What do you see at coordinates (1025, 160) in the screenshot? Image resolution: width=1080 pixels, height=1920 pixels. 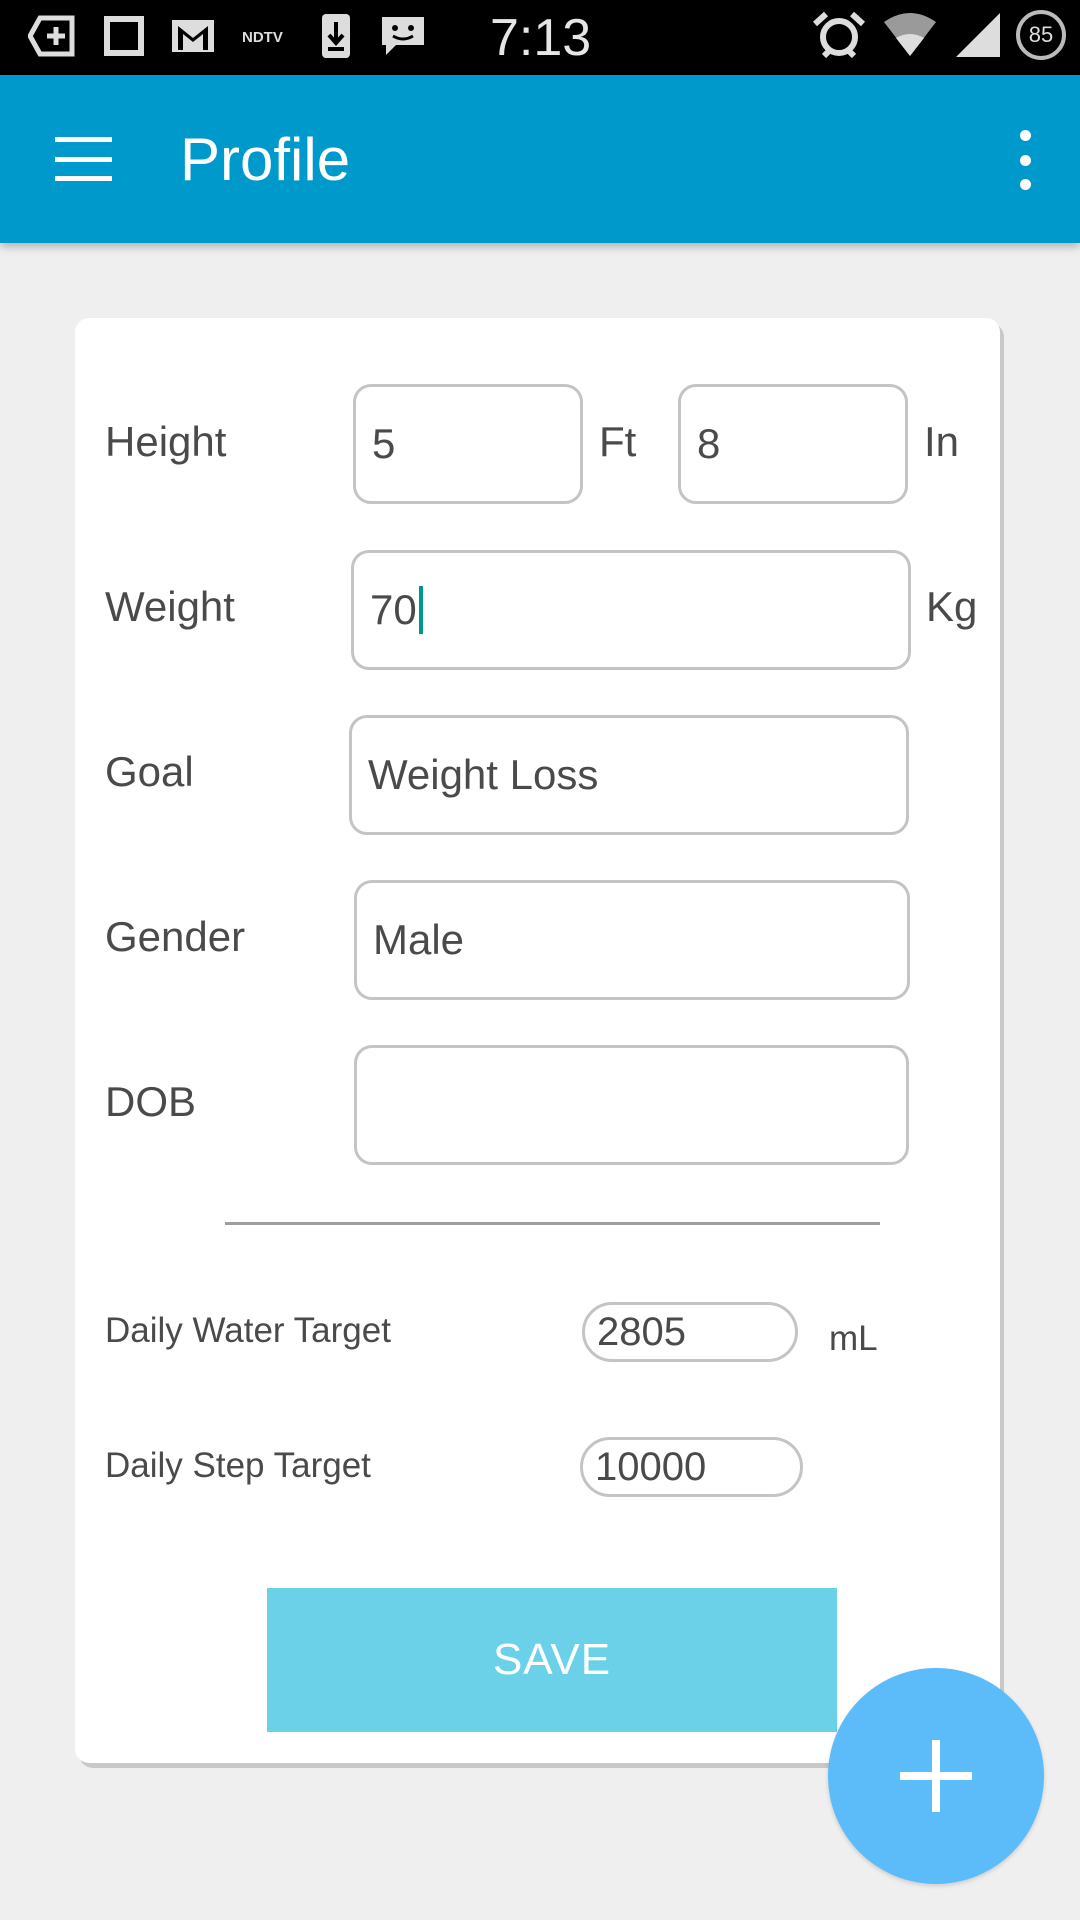 I see `more-vert-icon` at bounding box center [1025, 160].